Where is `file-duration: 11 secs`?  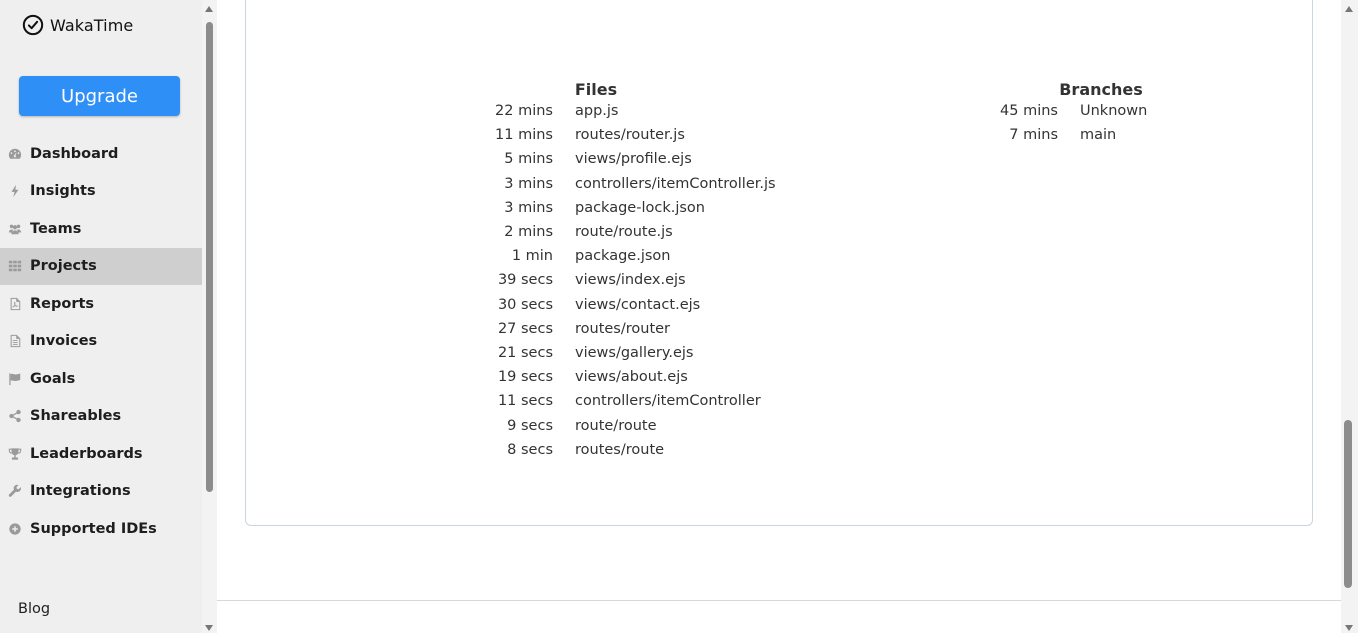
file-duration: 11 secs is located at coordinates (525, 401).